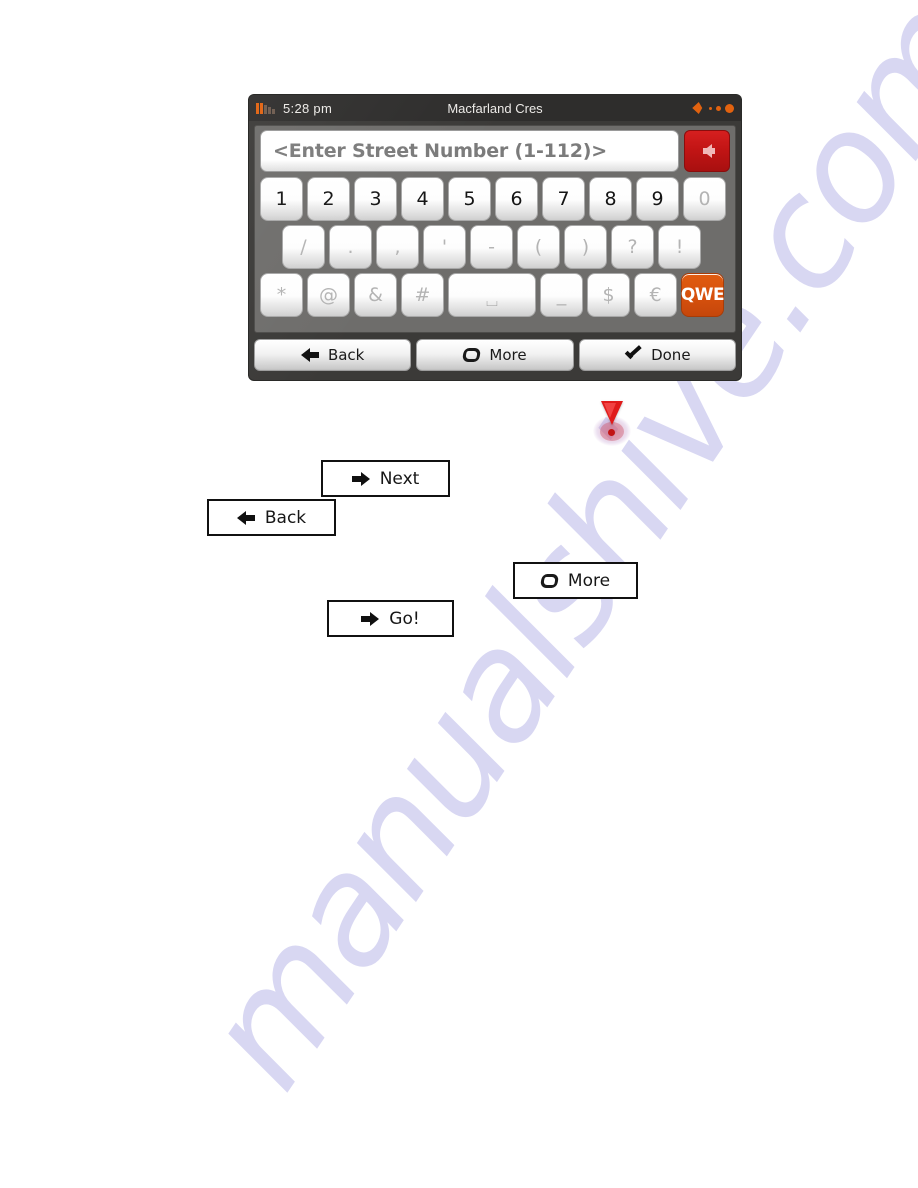  Describe the element at coordinates (444, 247) in the screenshot. I see `key-': '` at that location.